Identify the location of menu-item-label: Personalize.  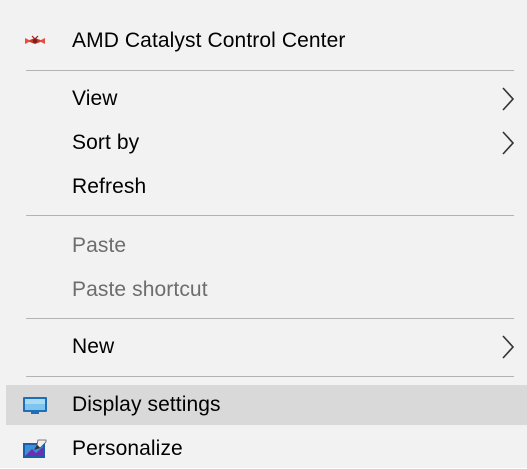
(127, 448).